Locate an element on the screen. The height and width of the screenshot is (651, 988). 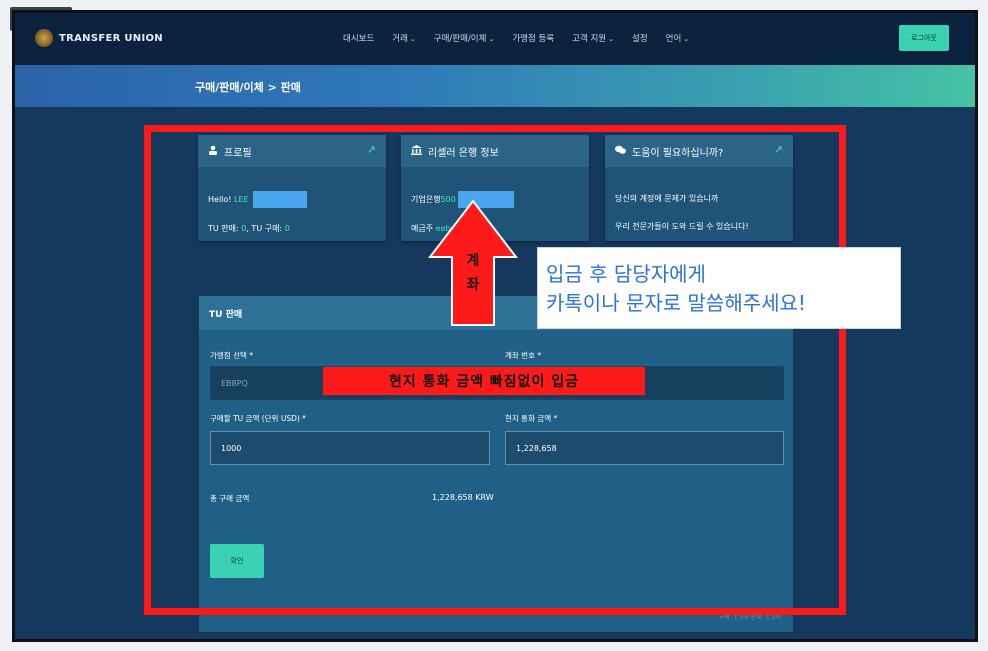
menu-settings: 설정 is located at coordinates (640, 38).